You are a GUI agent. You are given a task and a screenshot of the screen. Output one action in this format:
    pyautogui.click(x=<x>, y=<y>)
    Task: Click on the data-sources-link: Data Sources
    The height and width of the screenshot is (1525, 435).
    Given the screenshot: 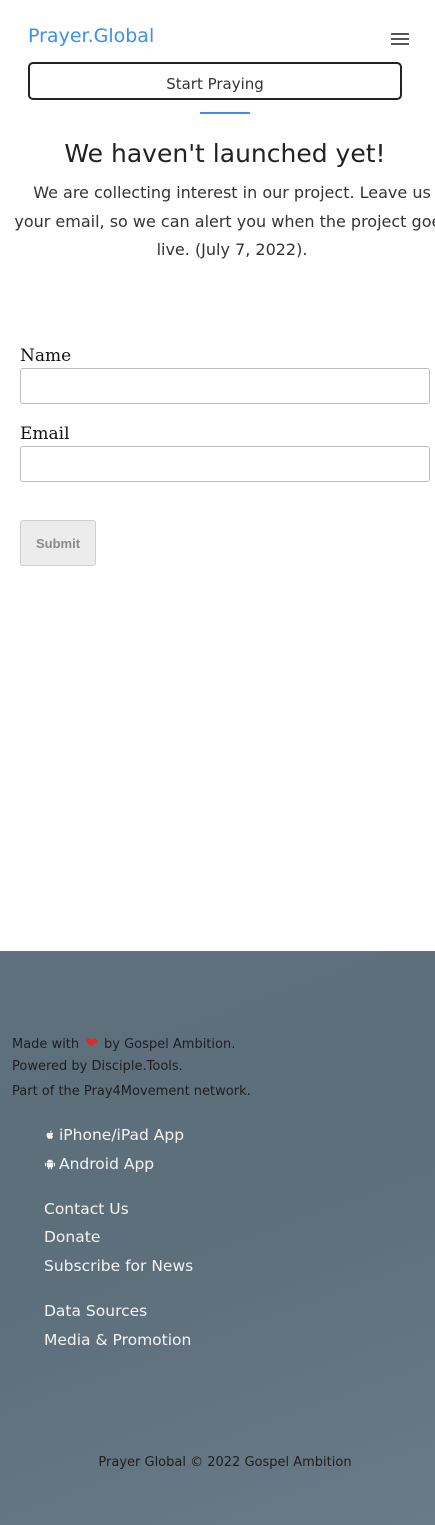 What is the action you would take?
    pyautogui.click(x=95, y=1311)
    